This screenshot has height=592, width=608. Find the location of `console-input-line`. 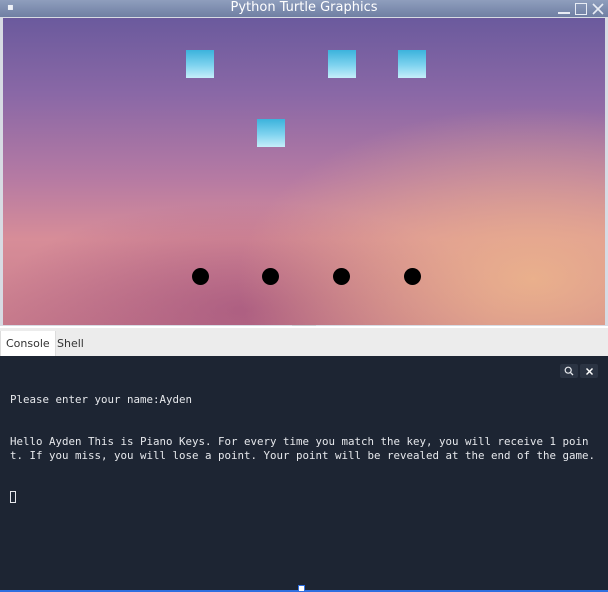

console-input-line is located at coordinates (305, 498).